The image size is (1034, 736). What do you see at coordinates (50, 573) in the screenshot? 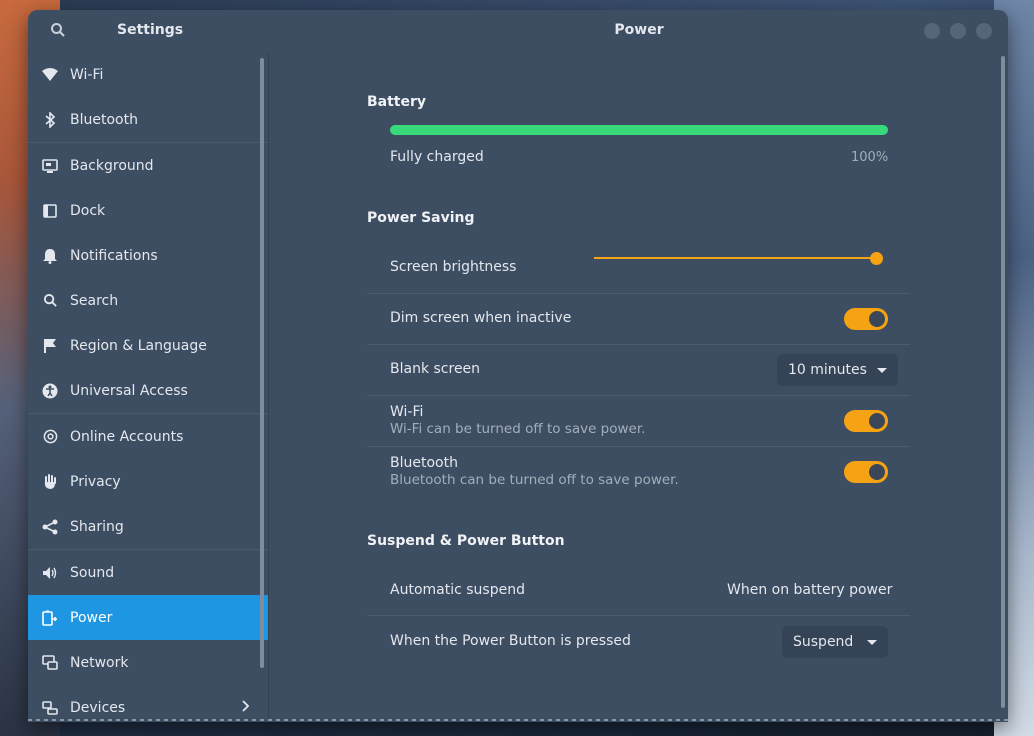
I see `speaker-icon` at bounding box center [50, 573].